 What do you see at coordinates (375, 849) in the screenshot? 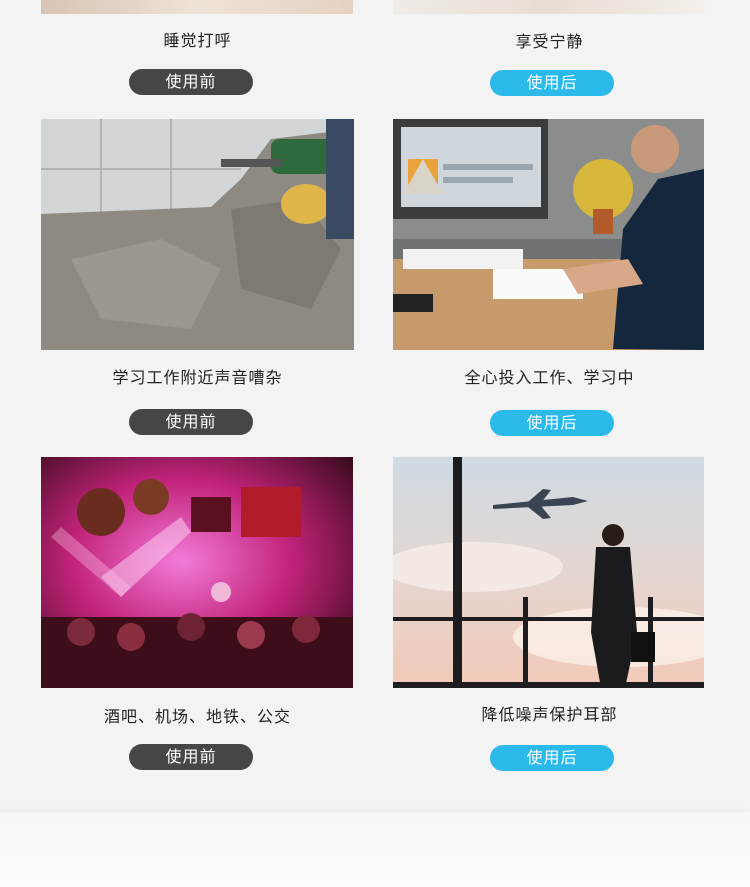
I see `bottom-band` at bounding box center [375, 849].